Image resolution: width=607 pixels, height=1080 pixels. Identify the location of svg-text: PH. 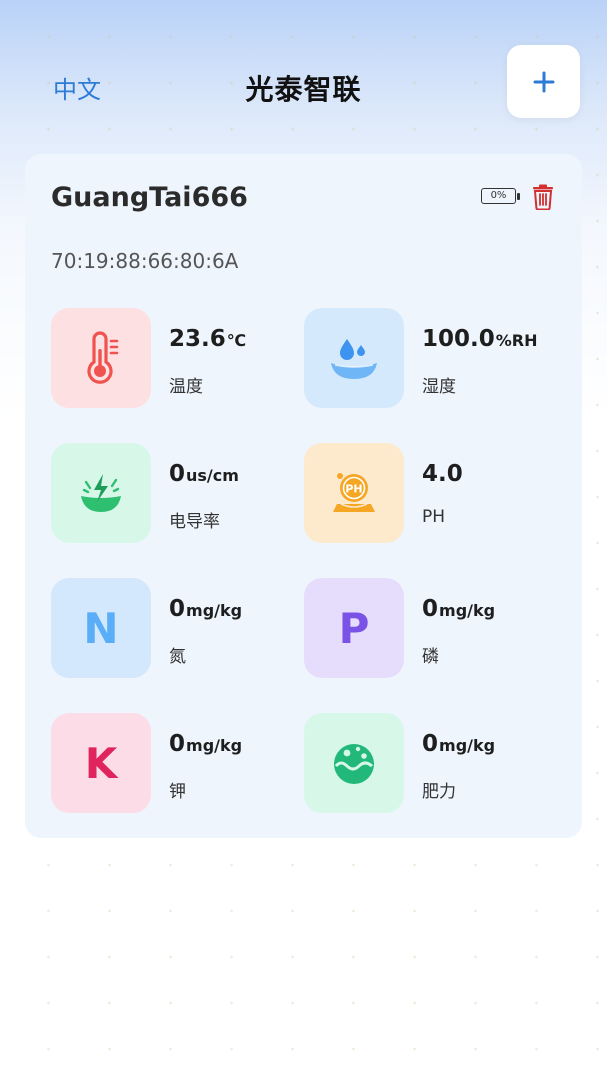
(353, 489).